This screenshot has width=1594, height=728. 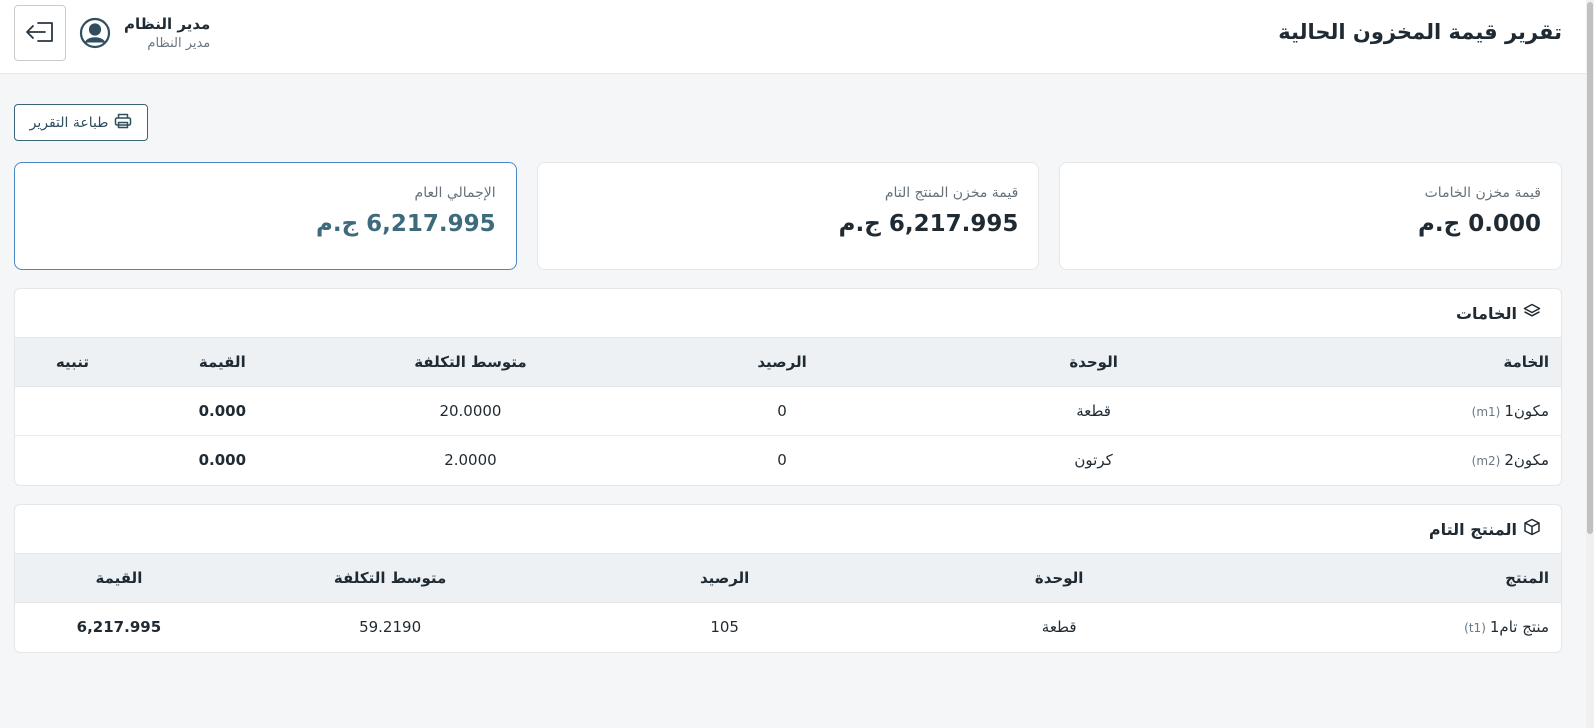 I want to click on avg-cost-cell: 20.0000, so click(x=470, y=411).